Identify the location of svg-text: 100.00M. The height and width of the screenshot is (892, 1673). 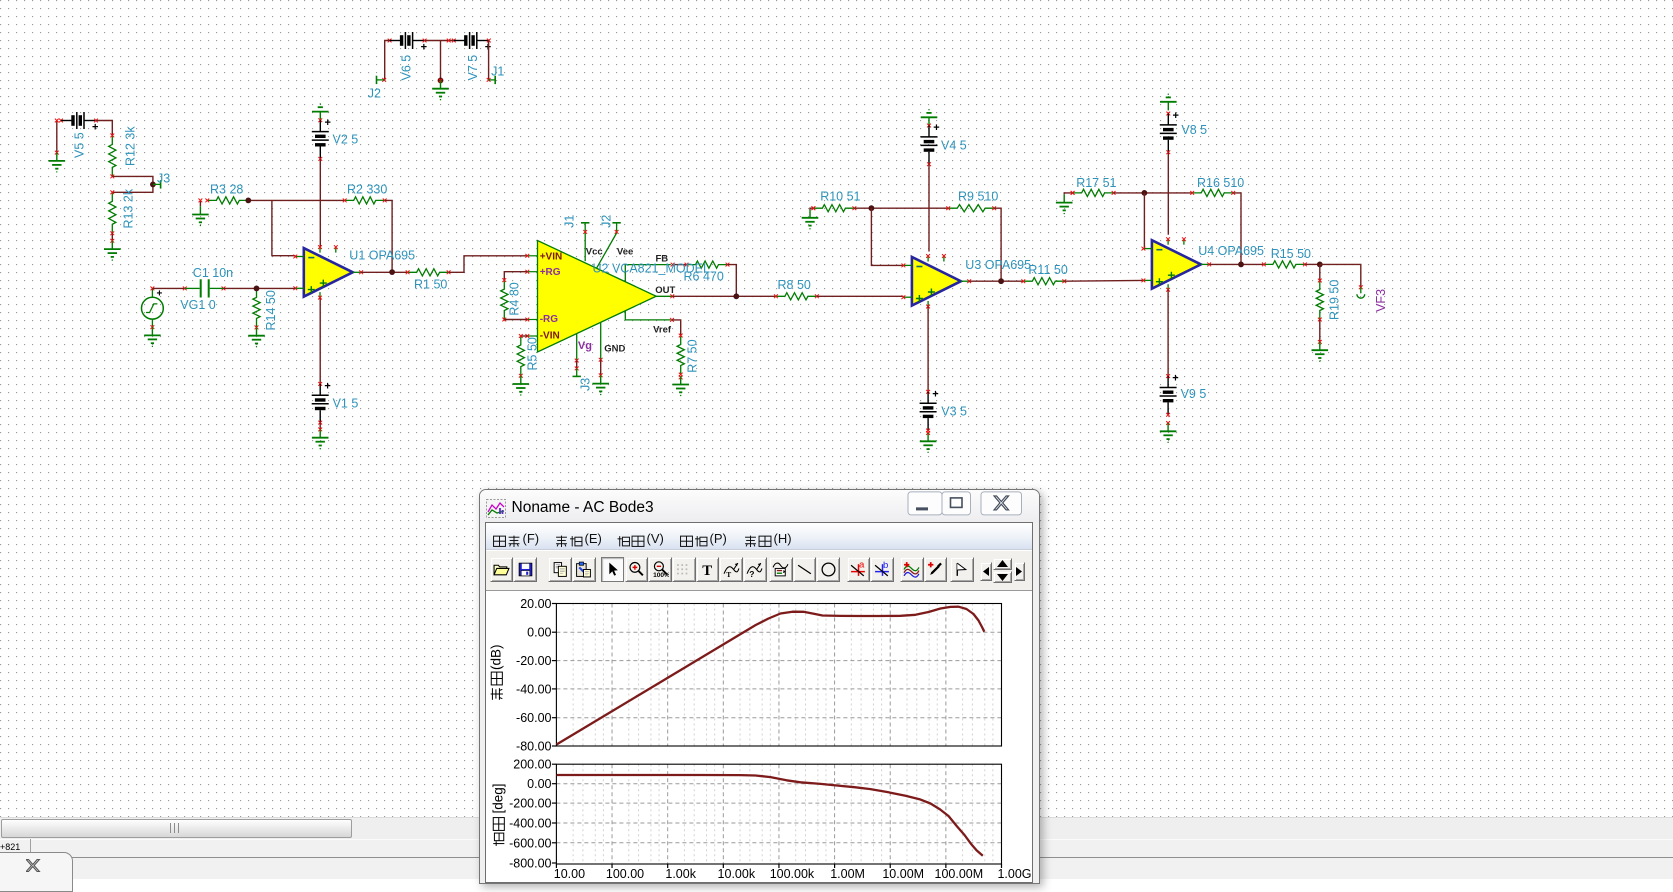
(958, 873).